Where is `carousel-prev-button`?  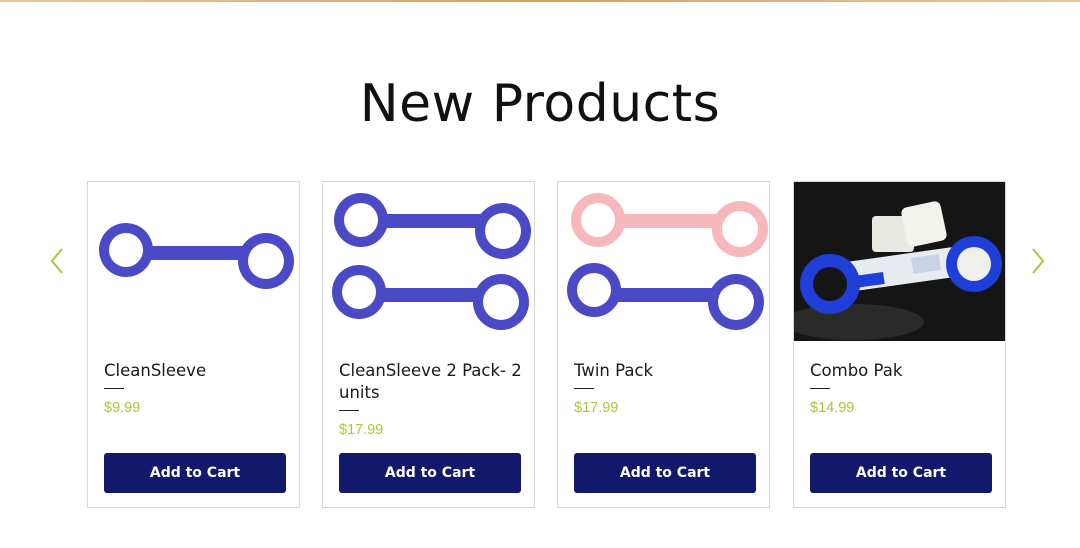
carousel-prev-button is located at coordinates (57, 261).